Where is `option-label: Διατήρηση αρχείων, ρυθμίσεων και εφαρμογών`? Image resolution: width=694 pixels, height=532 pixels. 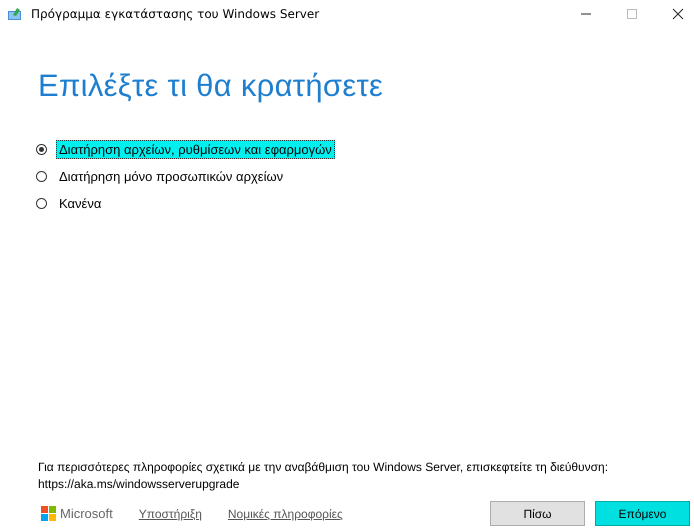
option-label: Διατήρηση αρχείων, ρυθμίσεων και εφαρμογών is located at coordinates (195, 149).